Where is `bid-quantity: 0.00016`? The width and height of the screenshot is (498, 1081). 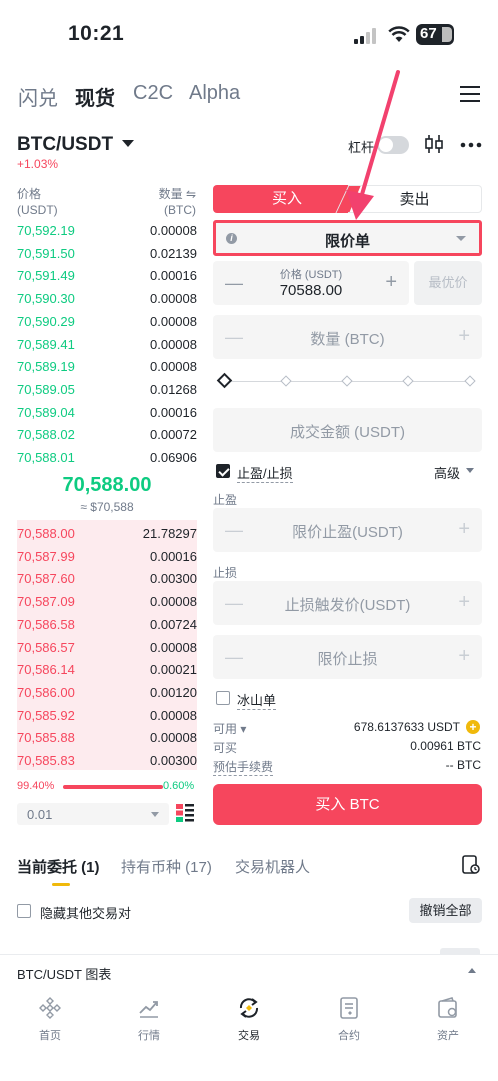 bid-quantity: 0.00016 is located at coordinates (173, 412).